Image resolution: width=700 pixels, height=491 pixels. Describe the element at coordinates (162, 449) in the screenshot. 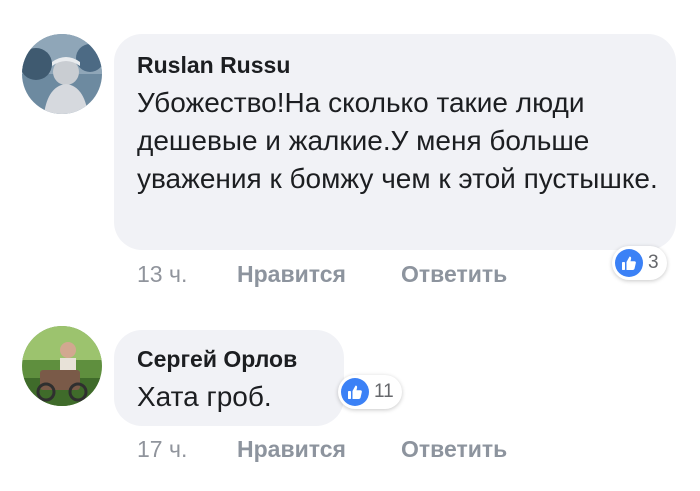

I see `comment-timestamp: 17 ч.` at that location.